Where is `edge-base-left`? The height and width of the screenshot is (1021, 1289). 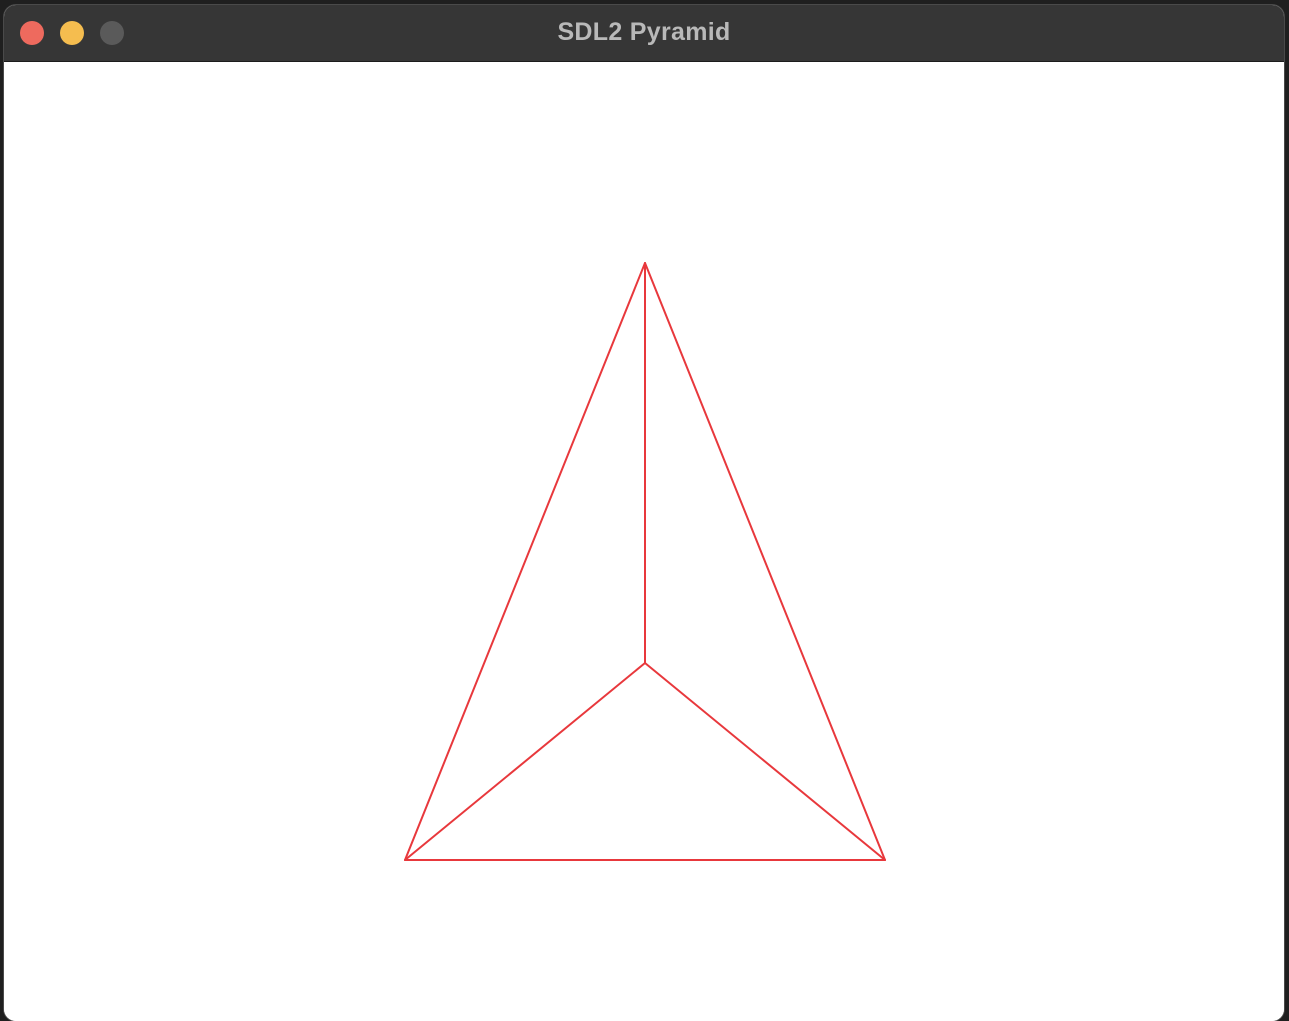
edge-base-left is located at coordinates (525, 761).